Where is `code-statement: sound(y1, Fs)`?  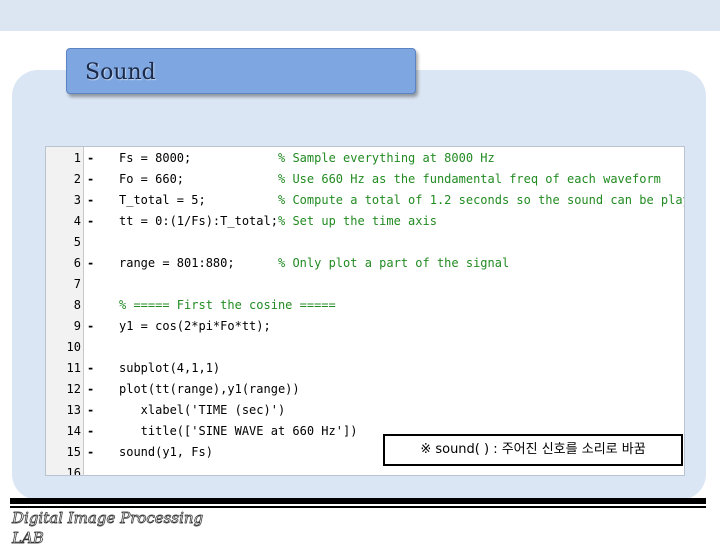 code-statement: sound(y1, Fs) is located at coordinates (166, 452).